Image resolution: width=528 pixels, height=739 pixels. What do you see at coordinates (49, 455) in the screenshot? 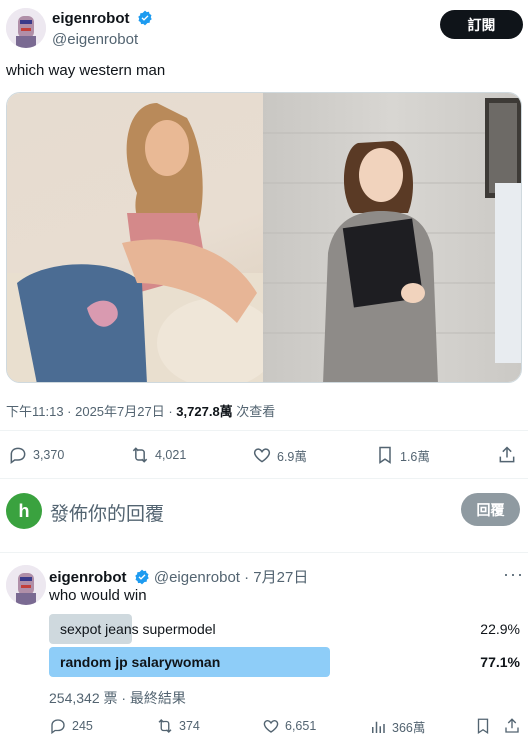
I see `reply-count: 3,370` at bounding box center [49, 455].